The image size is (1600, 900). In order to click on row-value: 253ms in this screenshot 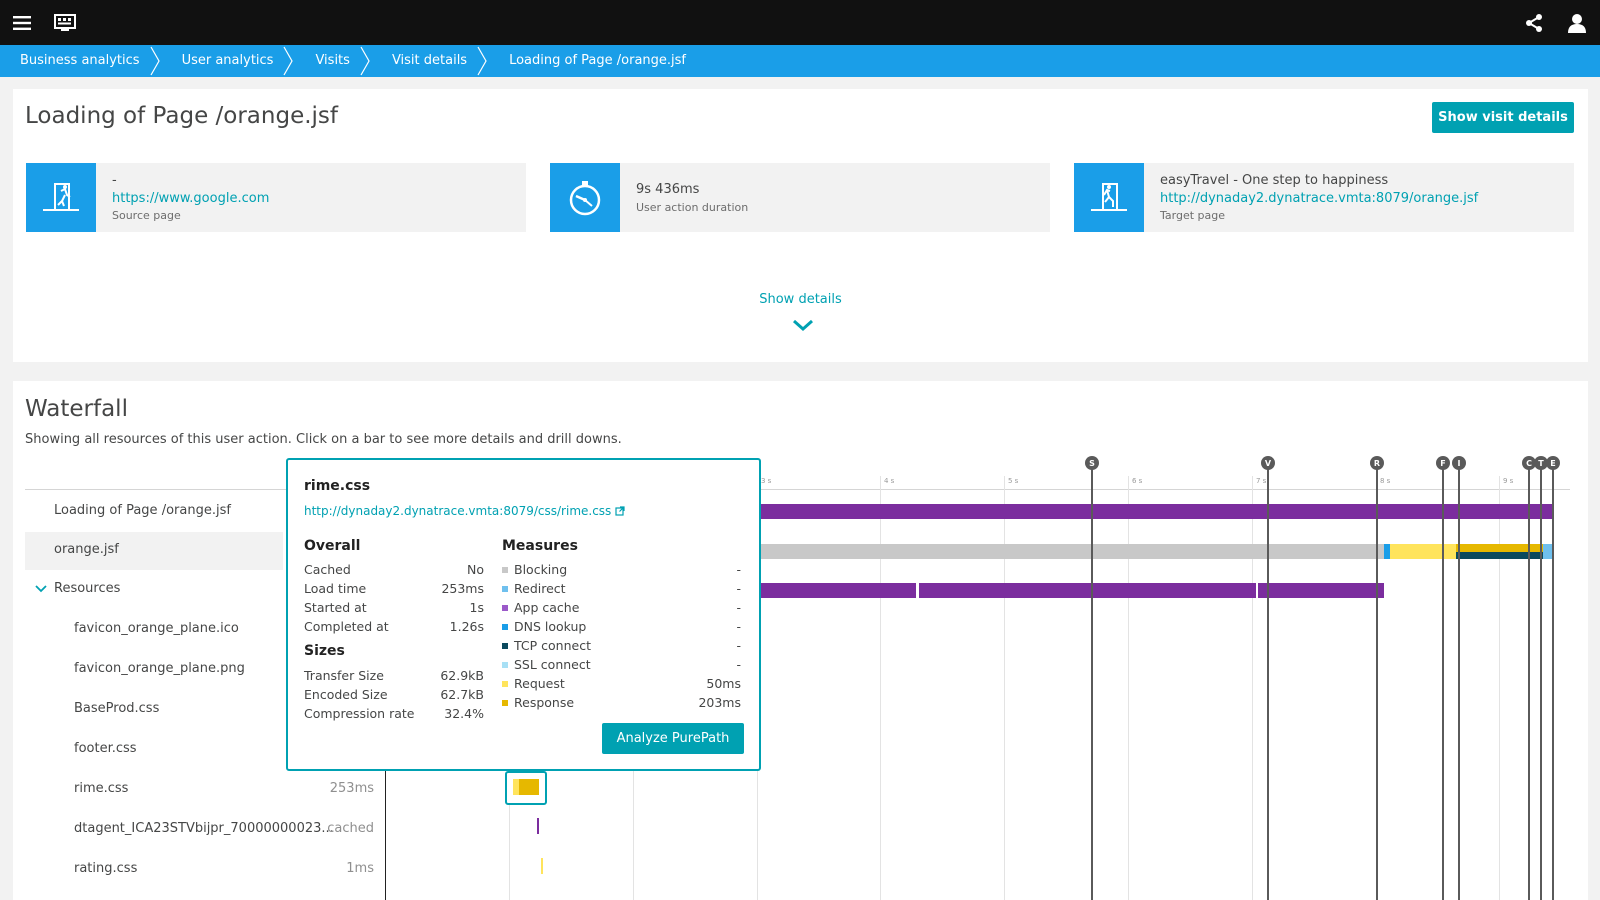, I will do `click(351, 788)`.